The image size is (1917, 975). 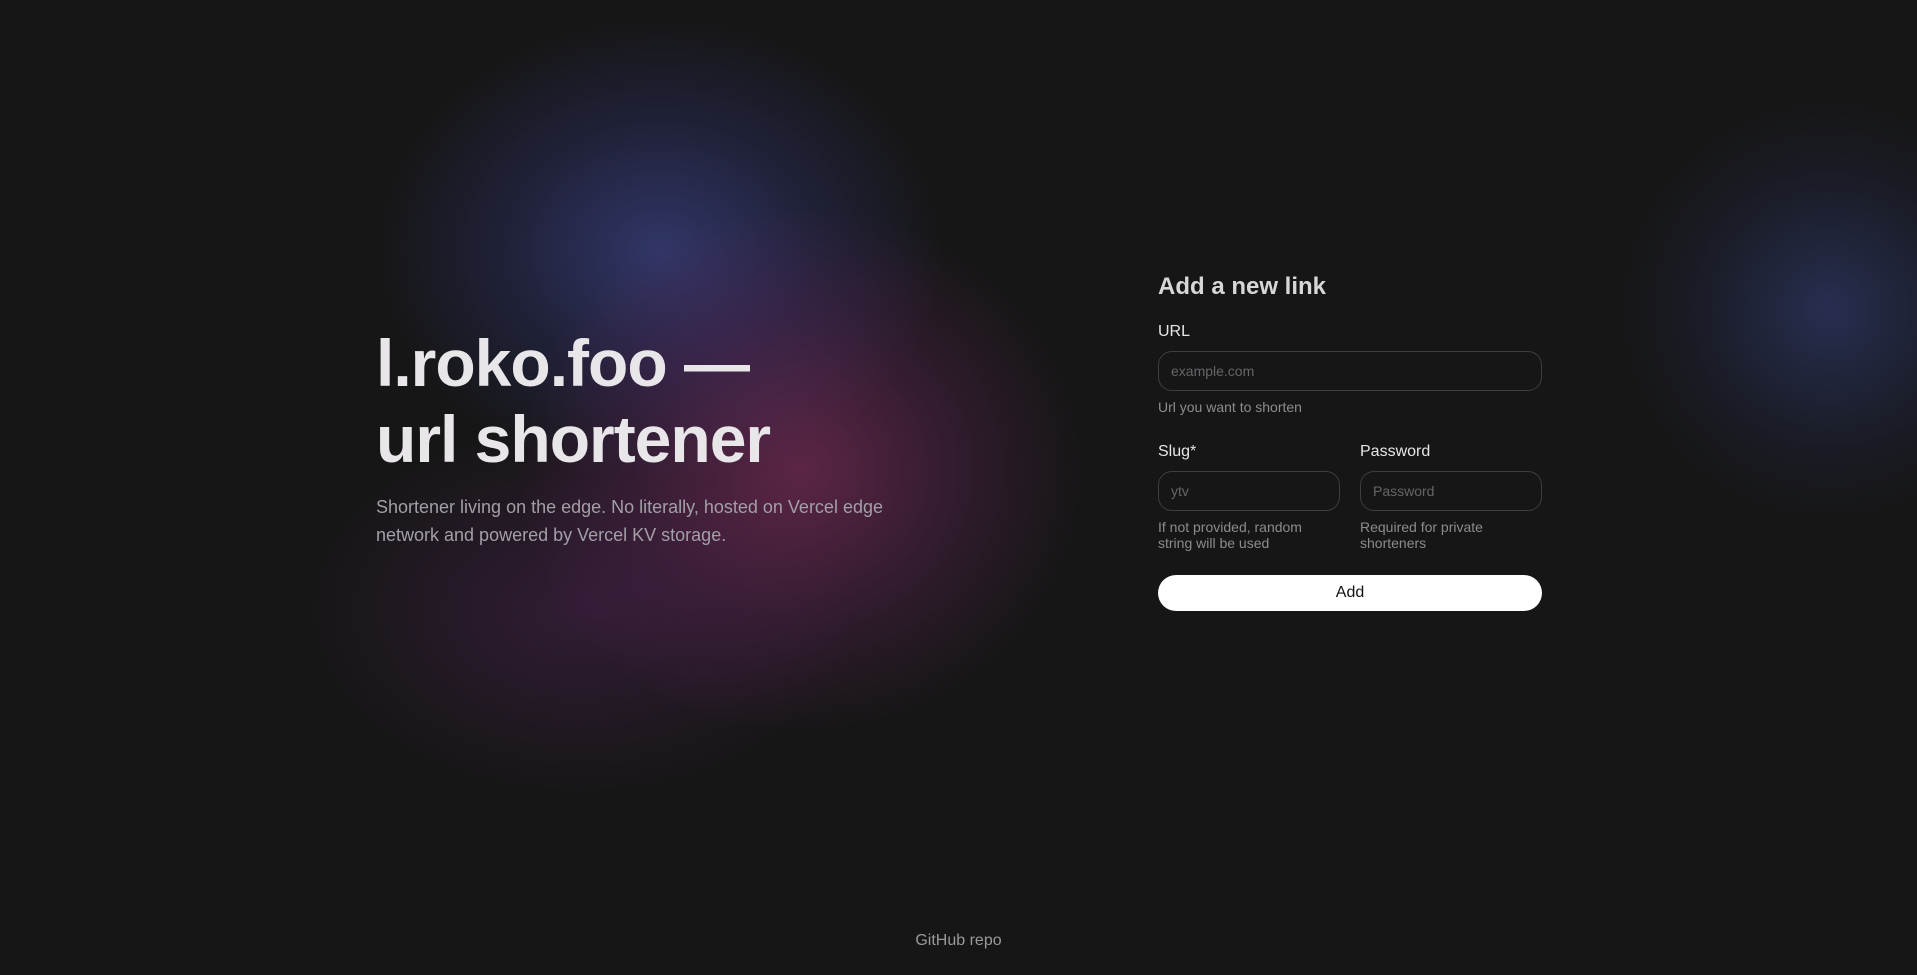 What do you see at coordinates (1174, 331) in the screenshot?
I see `url-label: URL` at bounding box center [1174, 331].